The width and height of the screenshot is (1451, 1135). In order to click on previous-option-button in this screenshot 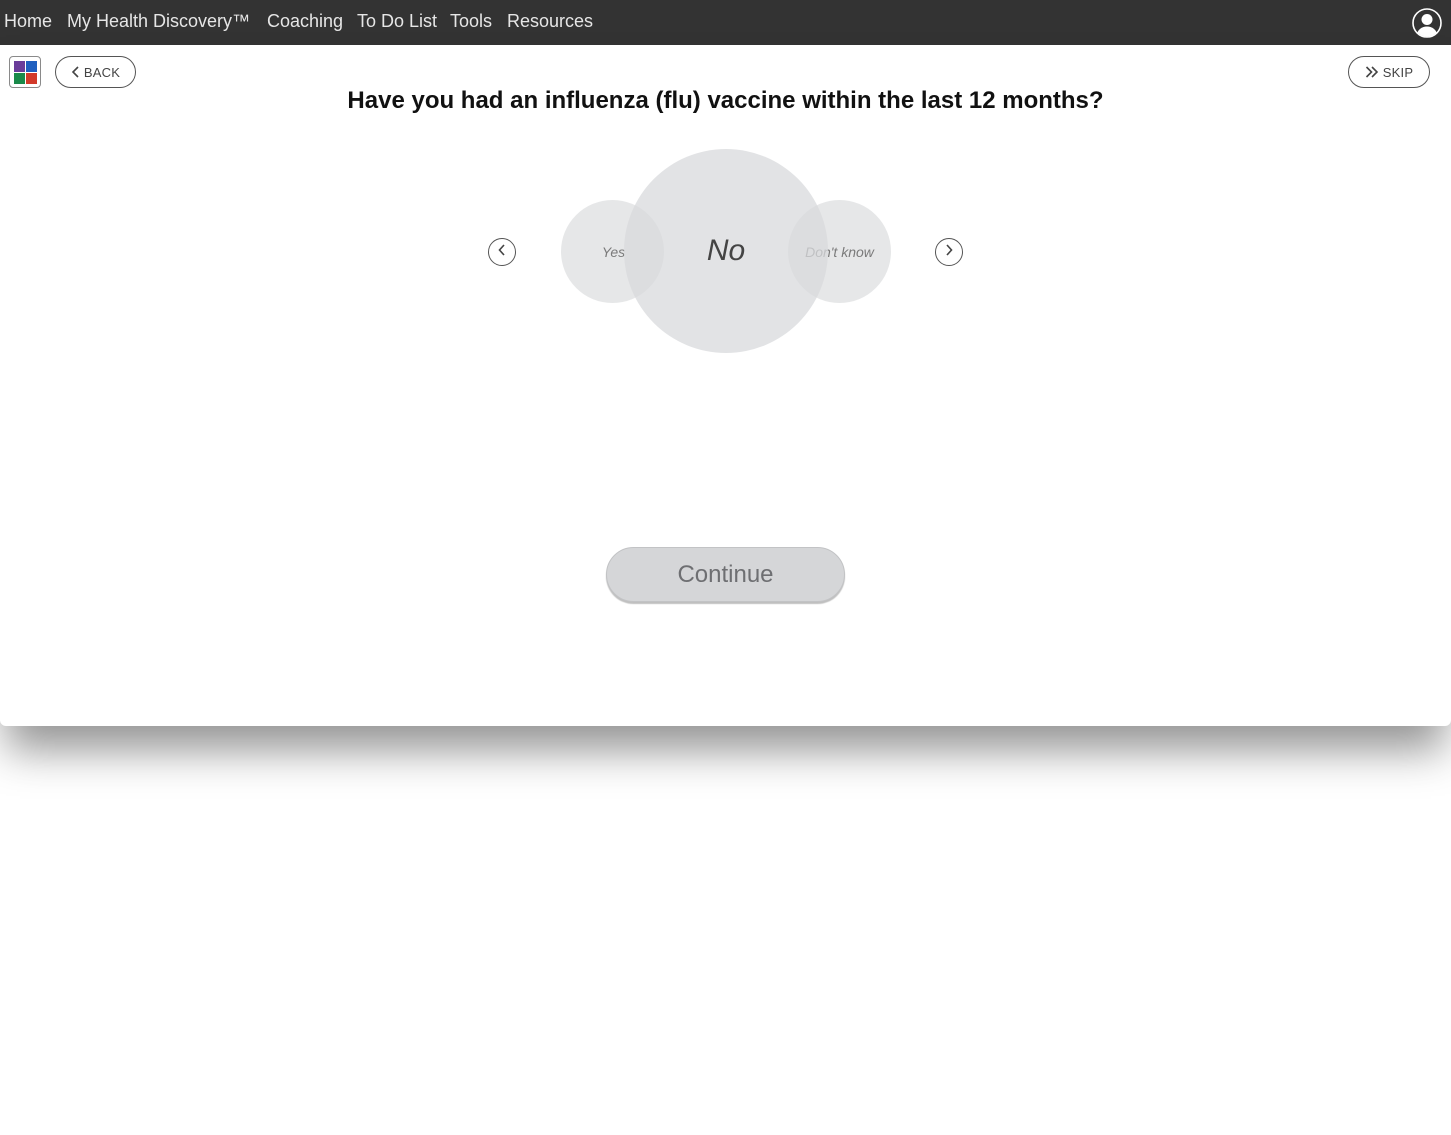, I will do `click(502, 252)`.